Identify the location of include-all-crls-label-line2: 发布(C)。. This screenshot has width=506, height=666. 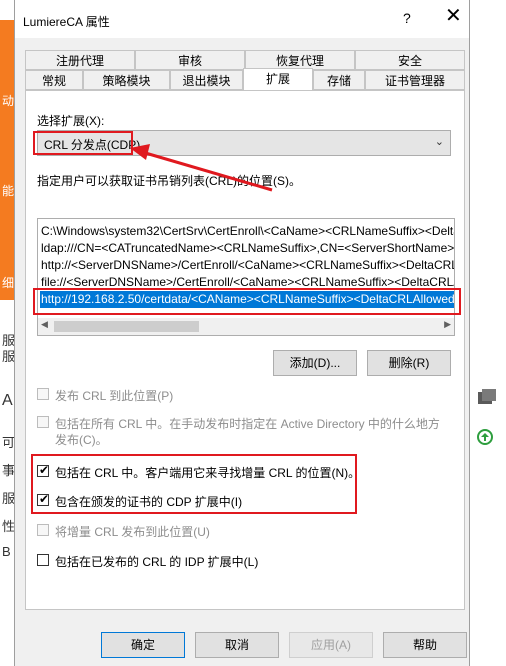
(81, 440).